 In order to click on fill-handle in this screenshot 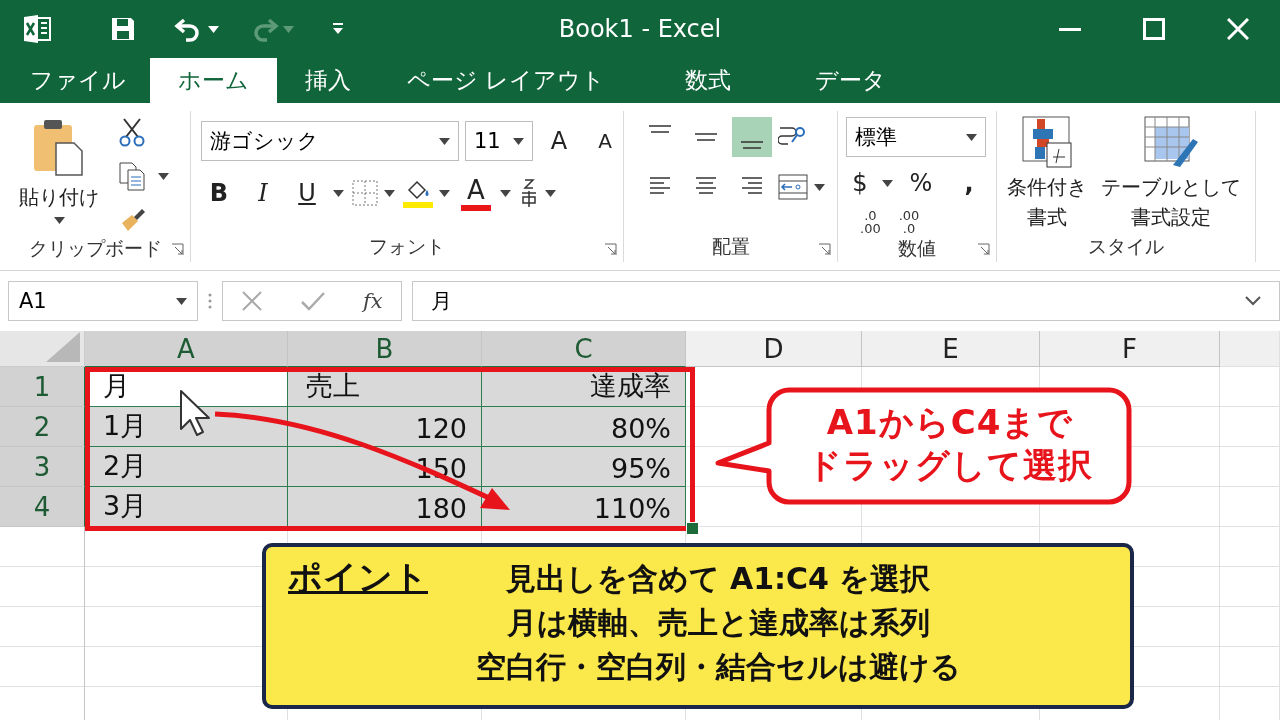, I will do `click(692, 528)`.